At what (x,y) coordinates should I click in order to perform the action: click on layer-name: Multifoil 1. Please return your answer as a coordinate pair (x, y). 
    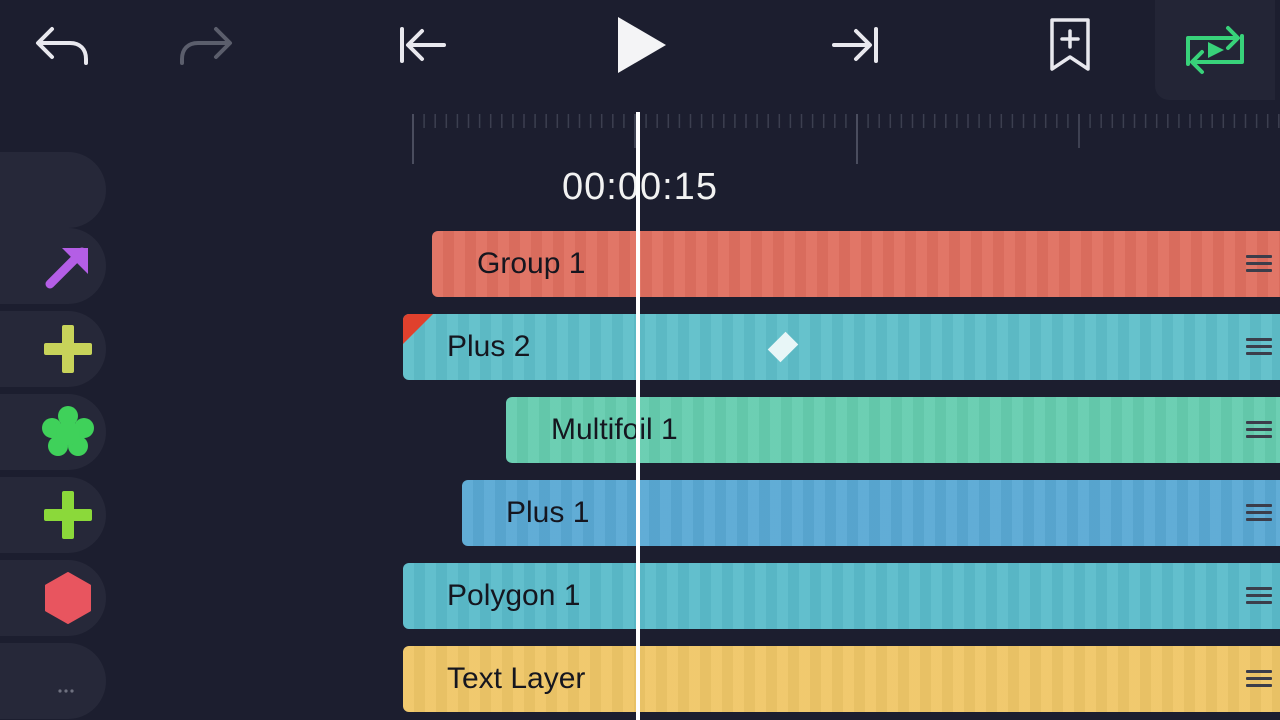
    Looking at the image, I should click on (614, 429).